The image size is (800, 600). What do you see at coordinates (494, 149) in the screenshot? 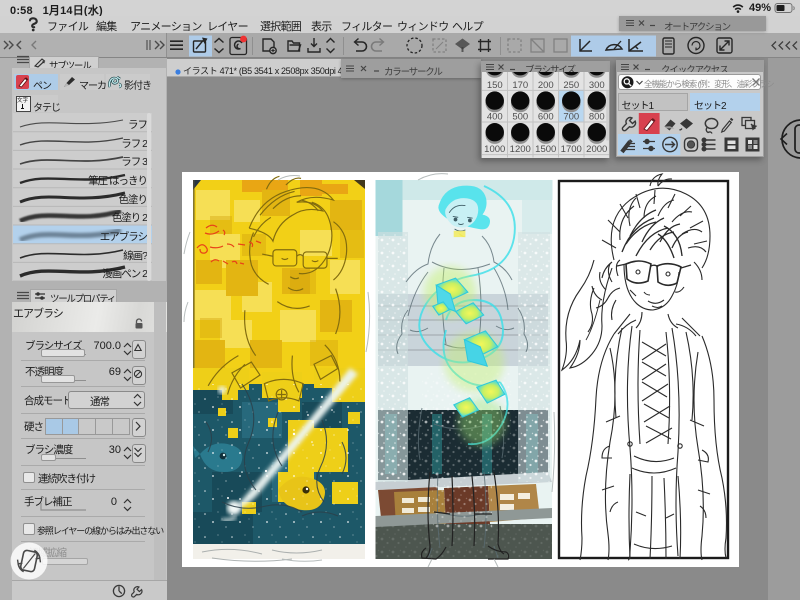
I see `svg-text: 1000` at bounding box center [494, 149].